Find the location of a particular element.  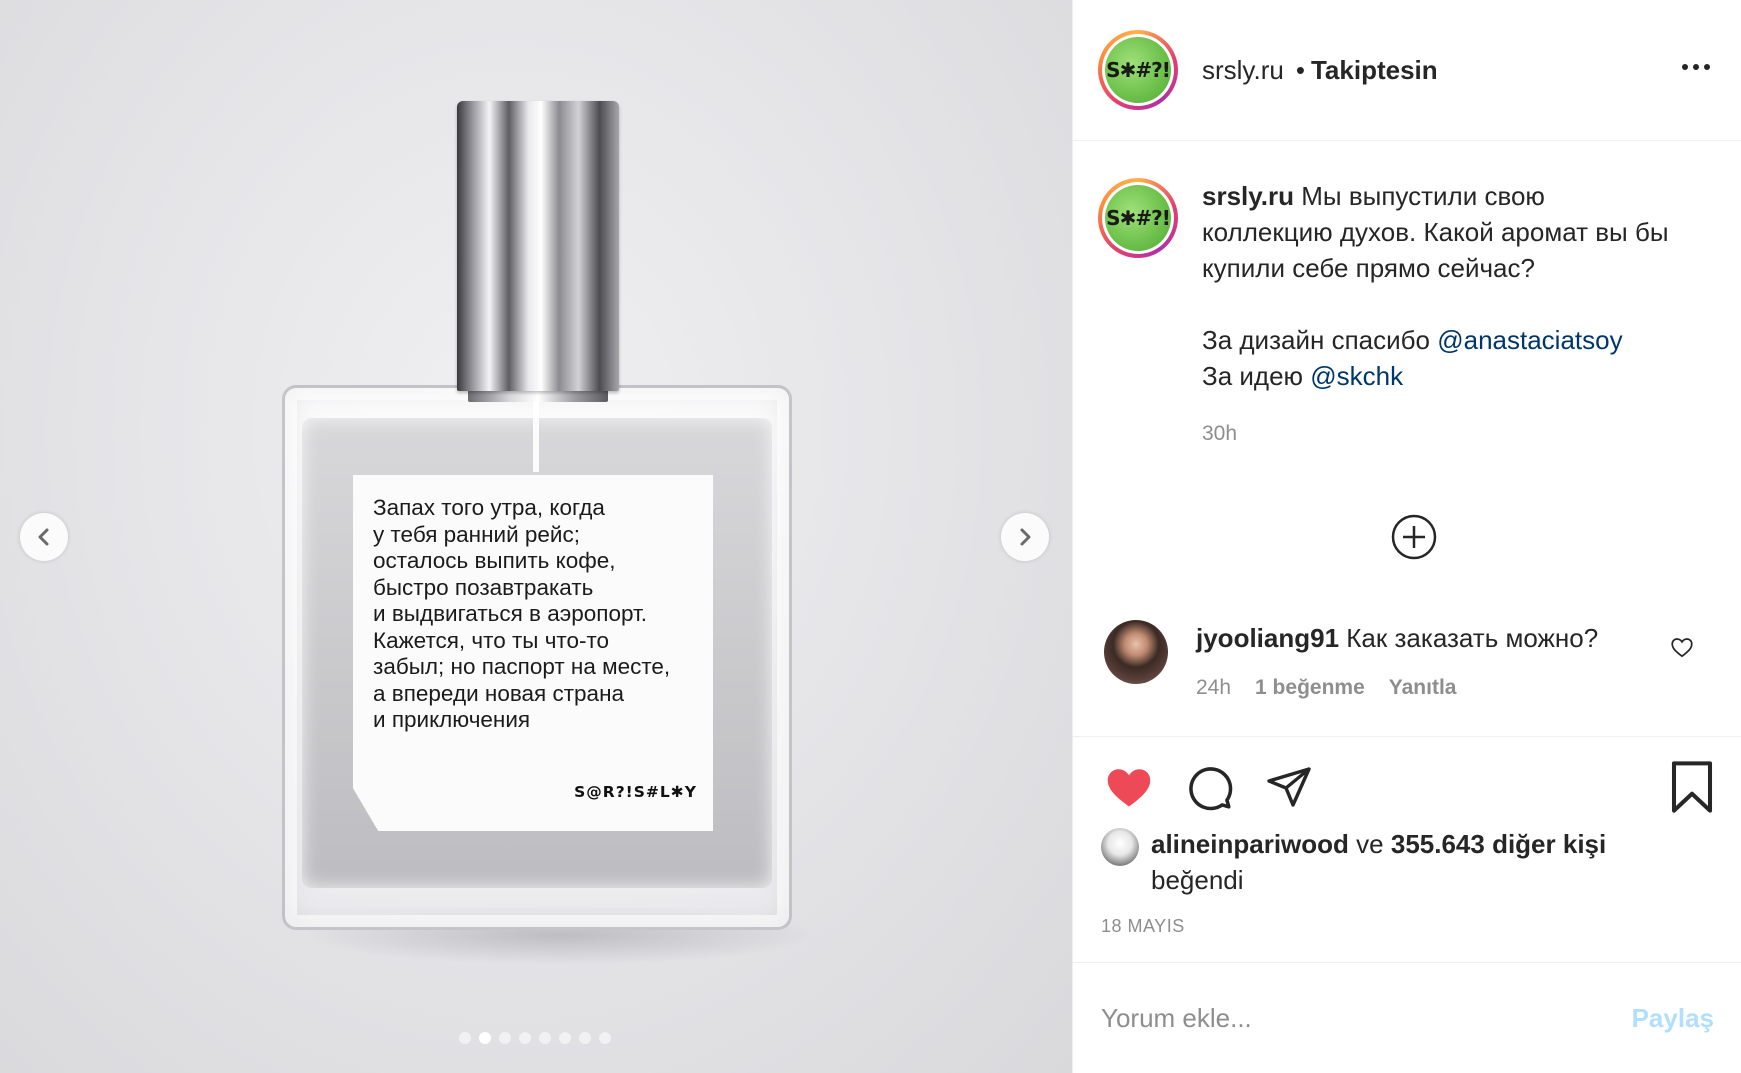

chevron-right-icon is located at coordinates (1025, 537).